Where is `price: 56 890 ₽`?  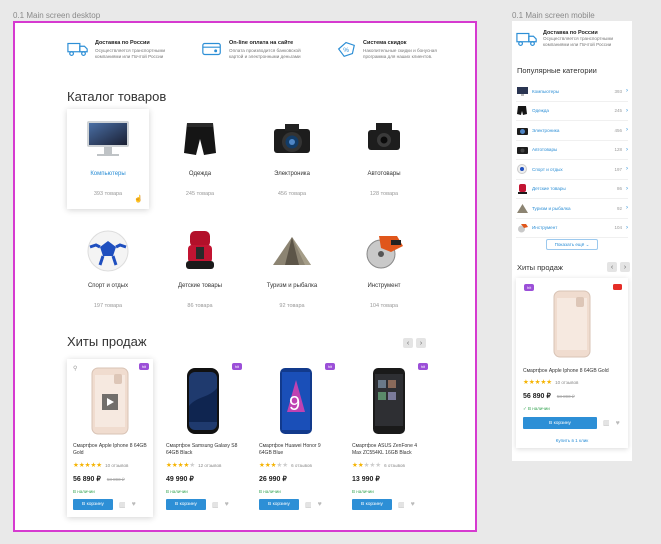
price: 56 890 ₽ is located at coordinates (87, 479).